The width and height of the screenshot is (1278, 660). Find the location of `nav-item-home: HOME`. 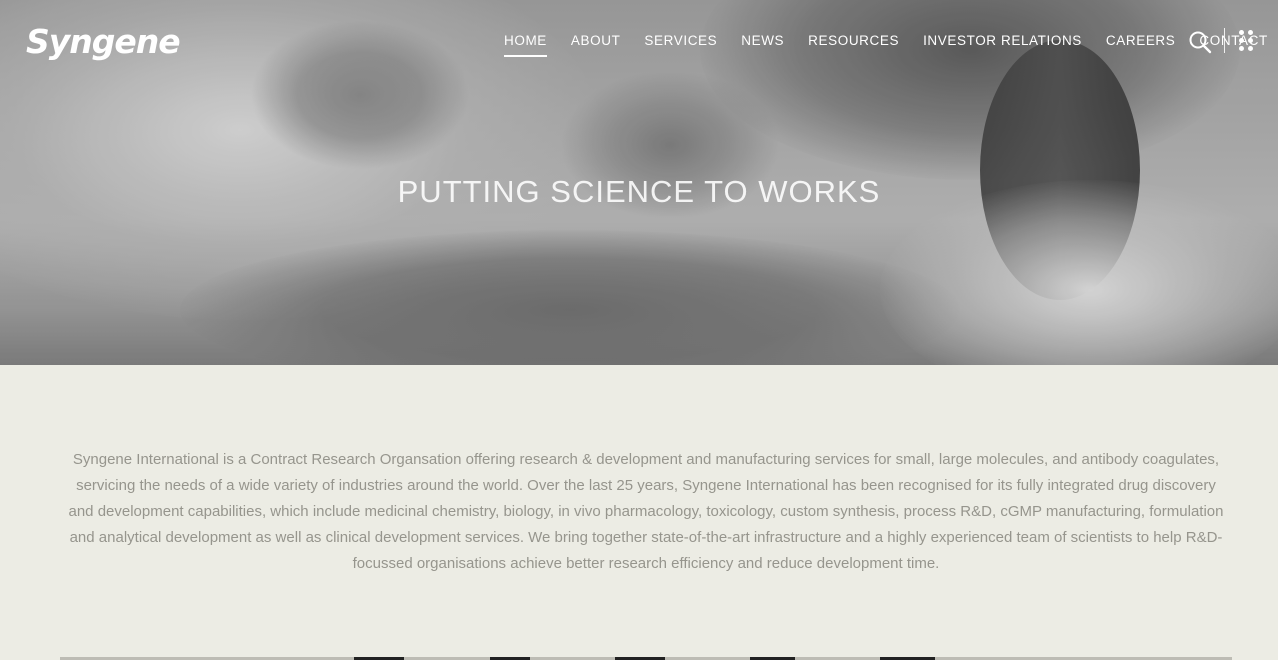

nav-item-home: HOME is located at coordinates (525, 45).